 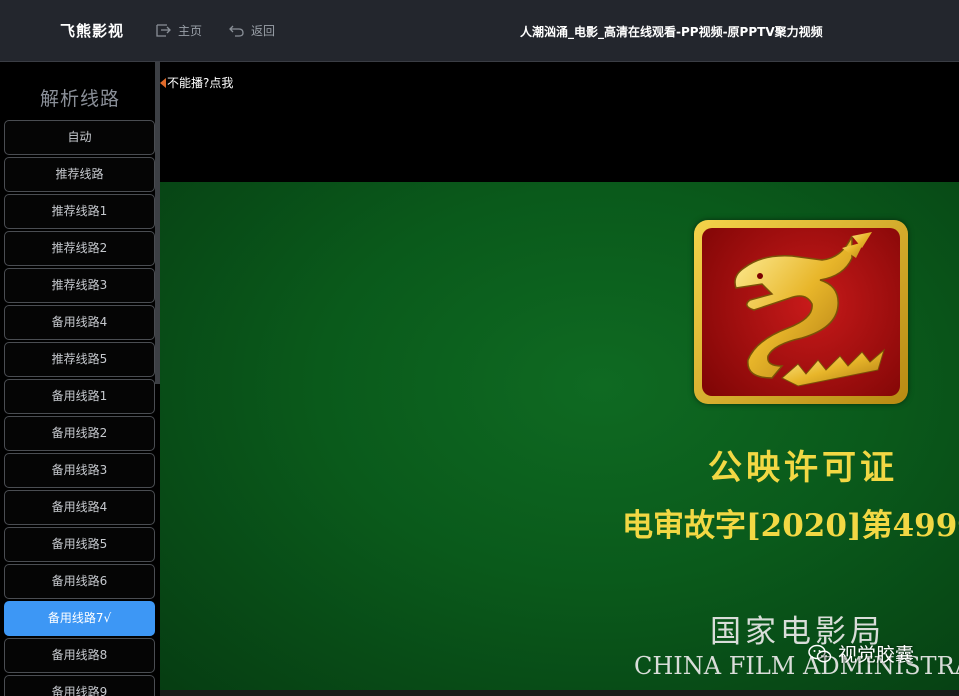 What do you see at coordinates (790, 526) in the screenshot?
I see `license-number: 电审故字[2020]第499号` at bounding box center [790, 526].